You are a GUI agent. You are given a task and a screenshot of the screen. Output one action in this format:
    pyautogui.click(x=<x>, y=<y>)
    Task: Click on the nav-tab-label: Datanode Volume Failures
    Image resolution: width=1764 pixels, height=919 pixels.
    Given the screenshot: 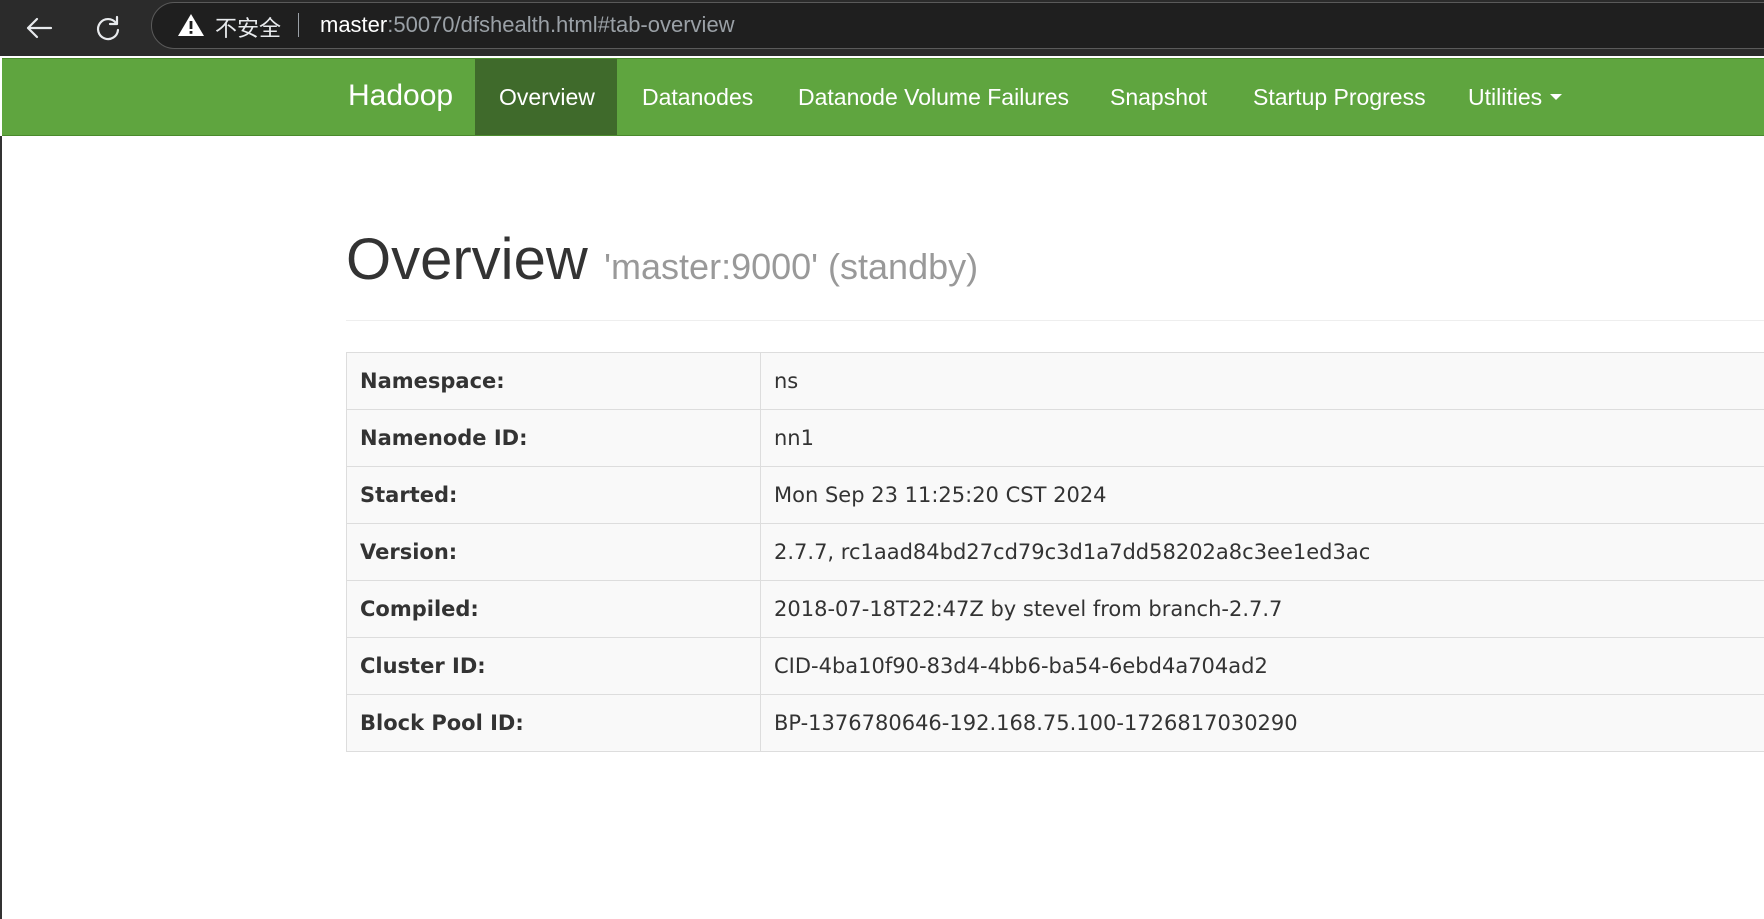 What is the action you would take?
    pyautogui.click(x=934, y=96)
    